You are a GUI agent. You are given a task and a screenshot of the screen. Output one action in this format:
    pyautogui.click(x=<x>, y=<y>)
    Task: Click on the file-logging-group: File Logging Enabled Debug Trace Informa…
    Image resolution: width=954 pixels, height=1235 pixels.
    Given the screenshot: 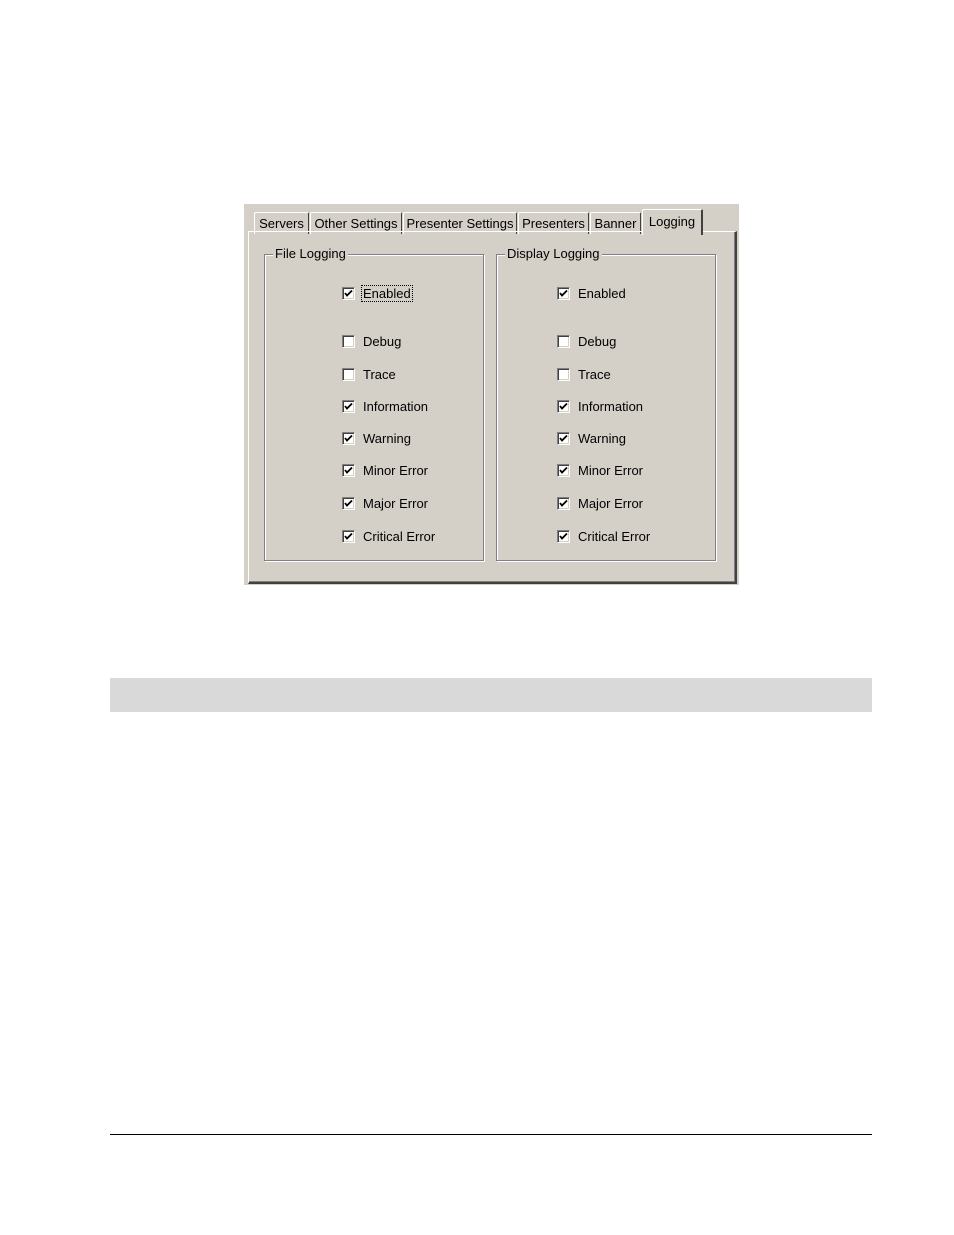 What is the action you would take?
    pyautogui.click(x=374, y=403)
    